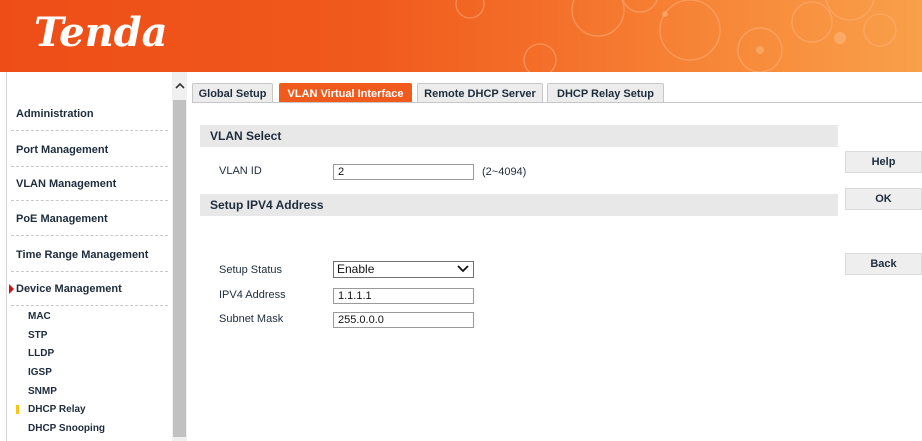  Describe the element at coordinates (504, 172) in the screenshot. I see `vlan-id-range-hint: (2~4094)` at that location.